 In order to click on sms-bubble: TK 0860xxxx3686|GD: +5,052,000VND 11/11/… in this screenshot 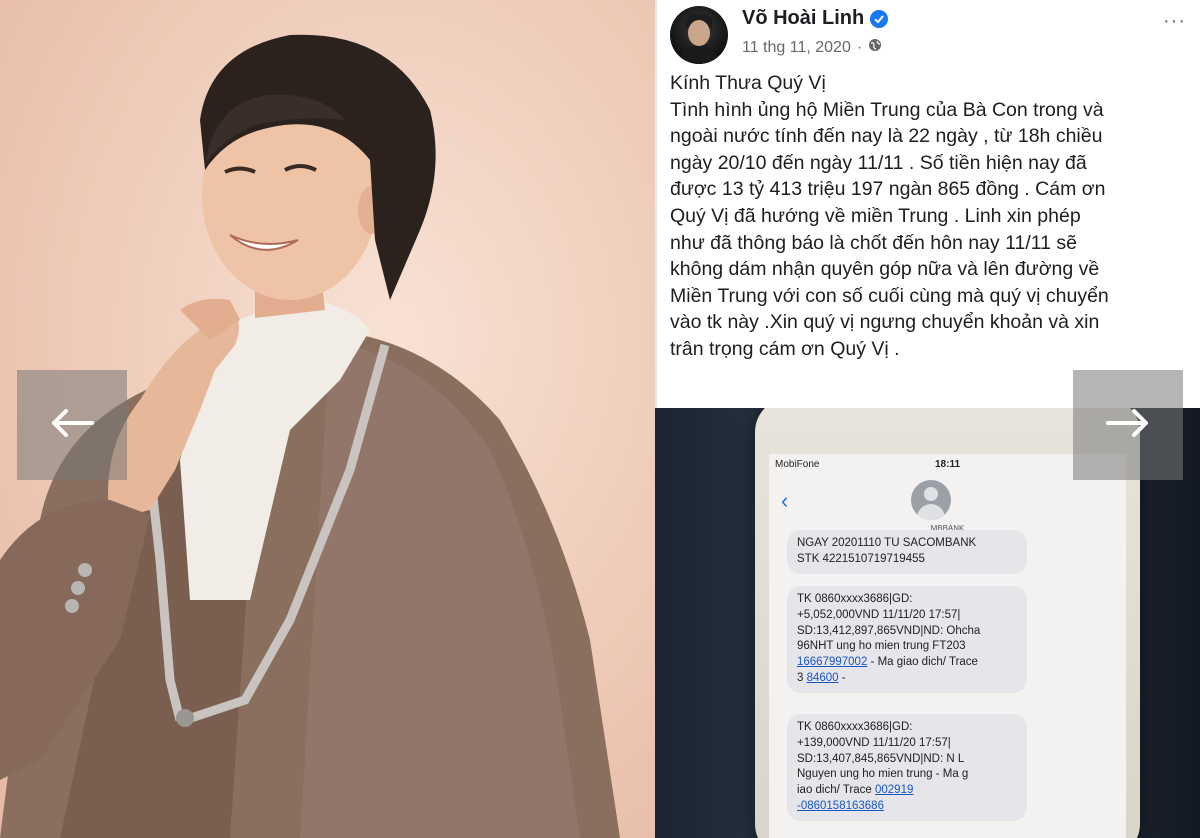, I will do `click(907, 639)`.